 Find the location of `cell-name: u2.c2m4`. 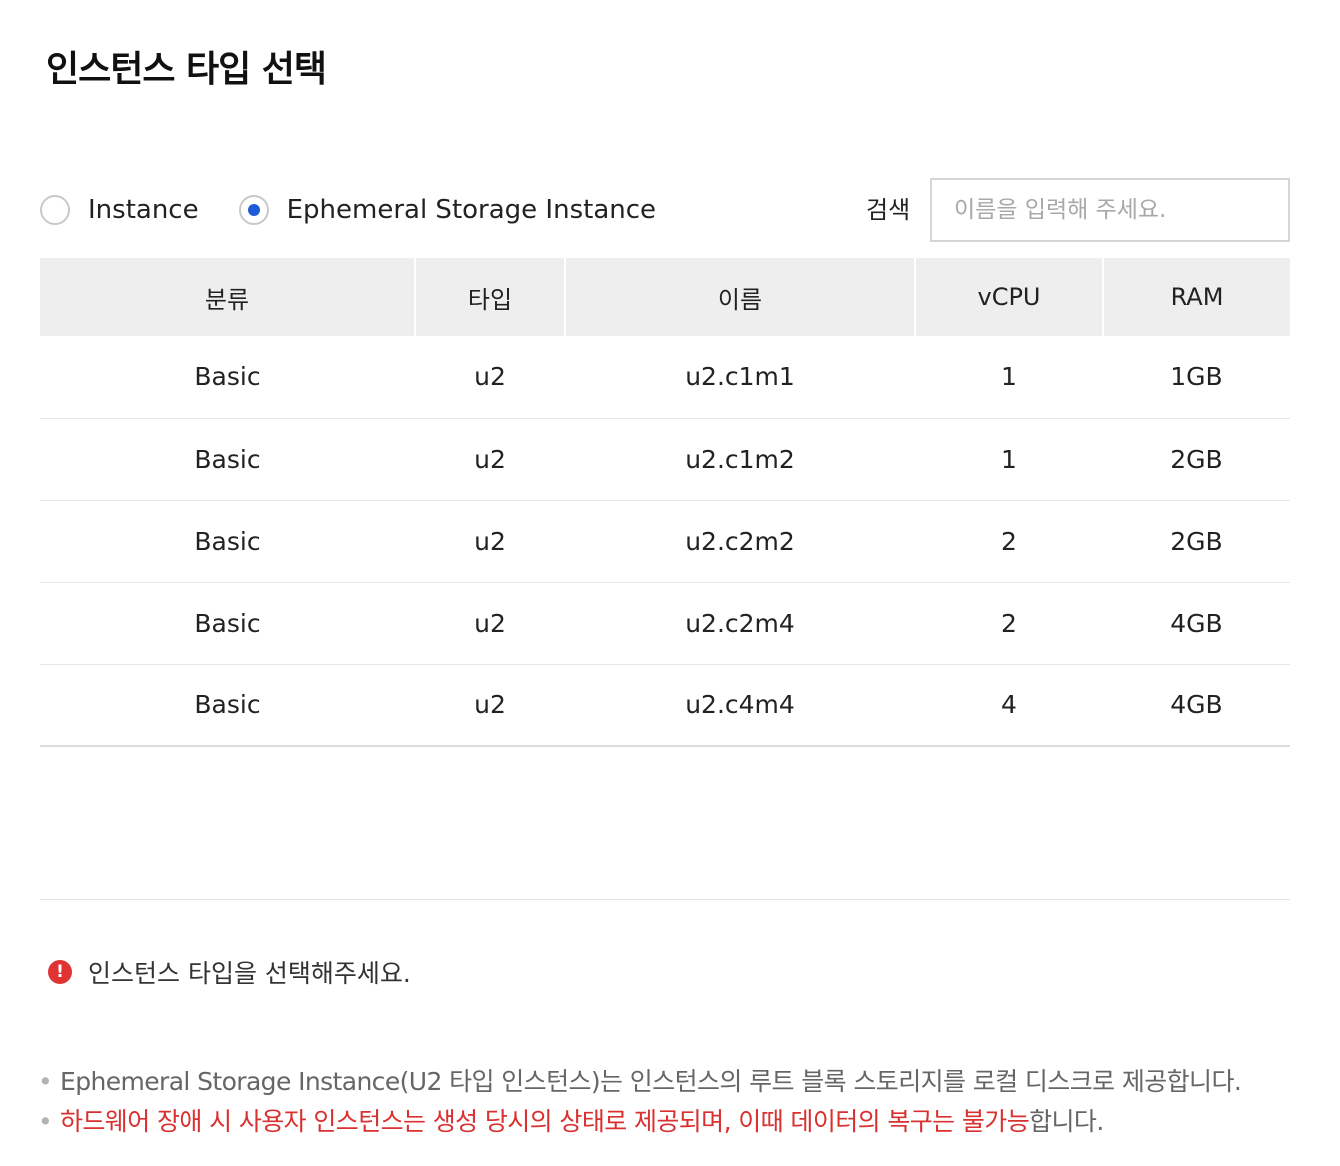

cell-name: u2.c2m4 is located at coordinates (740, 623).